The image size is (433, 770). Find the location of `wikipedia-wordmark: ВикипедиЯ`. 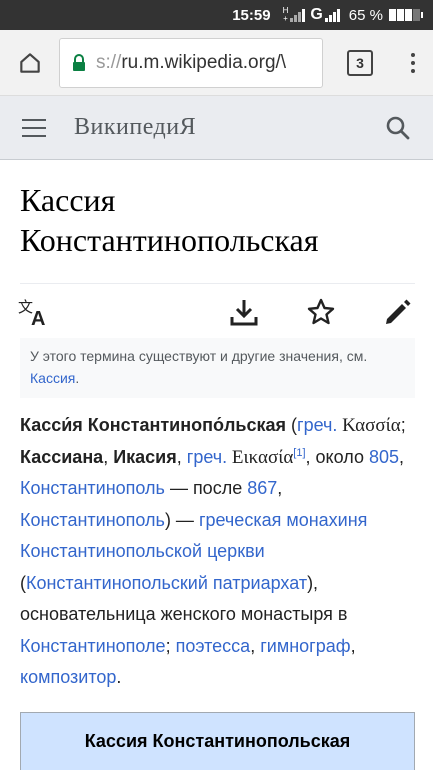

wikipedia-wordmark: ВикипедиЯ is located at coordinates (135, 127).